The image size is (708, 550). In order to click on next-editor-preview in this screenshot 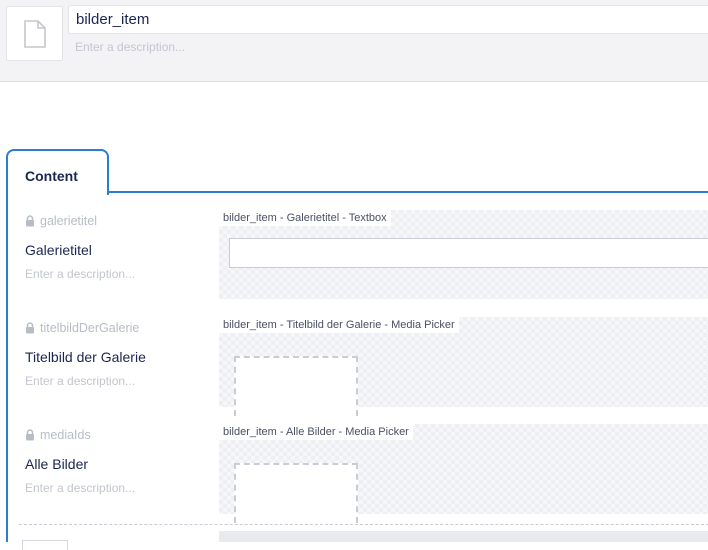, I will do `click(463, 536)`.